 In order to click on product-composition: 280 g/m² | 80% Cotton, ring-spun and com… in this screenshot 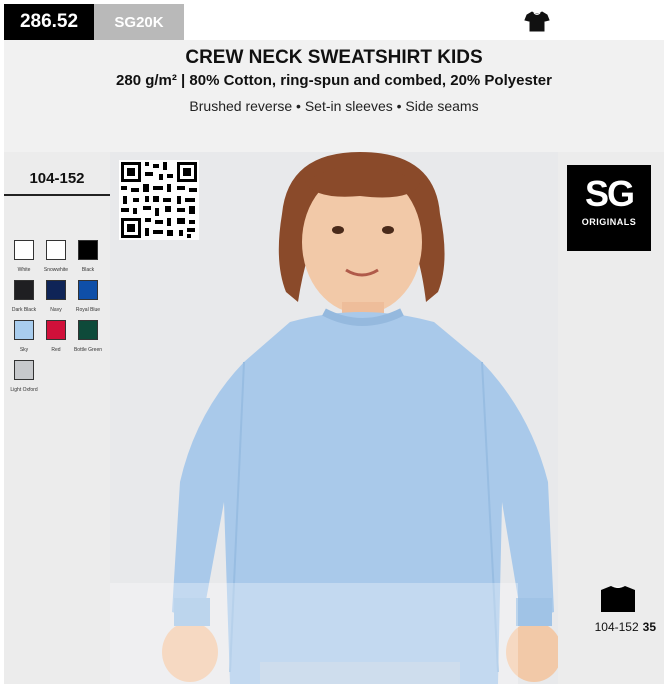, I will do `click(334, 80)`.